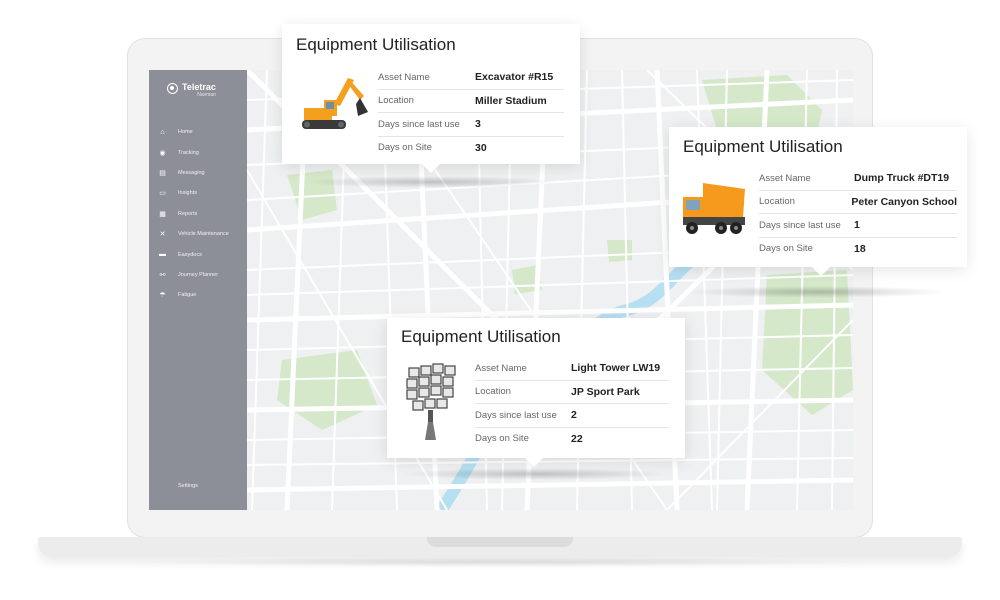 Image resolution: width=1000 pixels, height=600 pixels. What do you see at coordinates (471, 148) in the screenshot?
I see `days-on-site-row: Days on Site 30` at bounding box center [471, 148].